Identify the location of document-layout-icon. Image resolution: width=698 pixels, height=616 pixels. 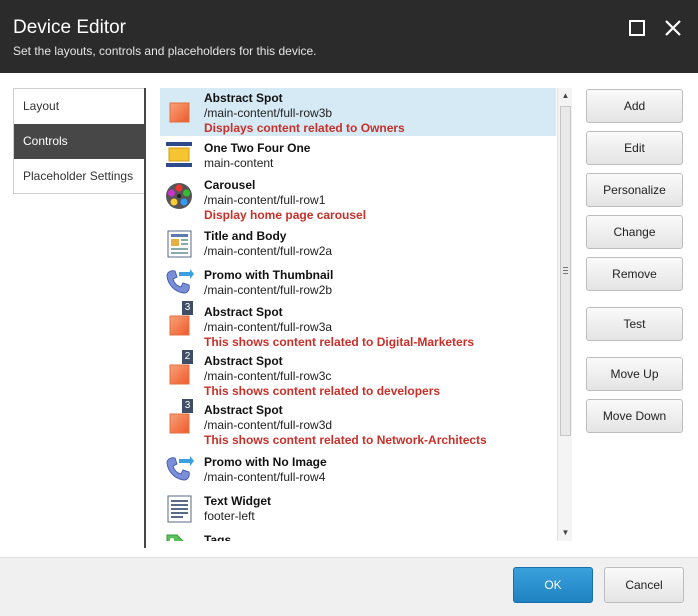
(179, 244).